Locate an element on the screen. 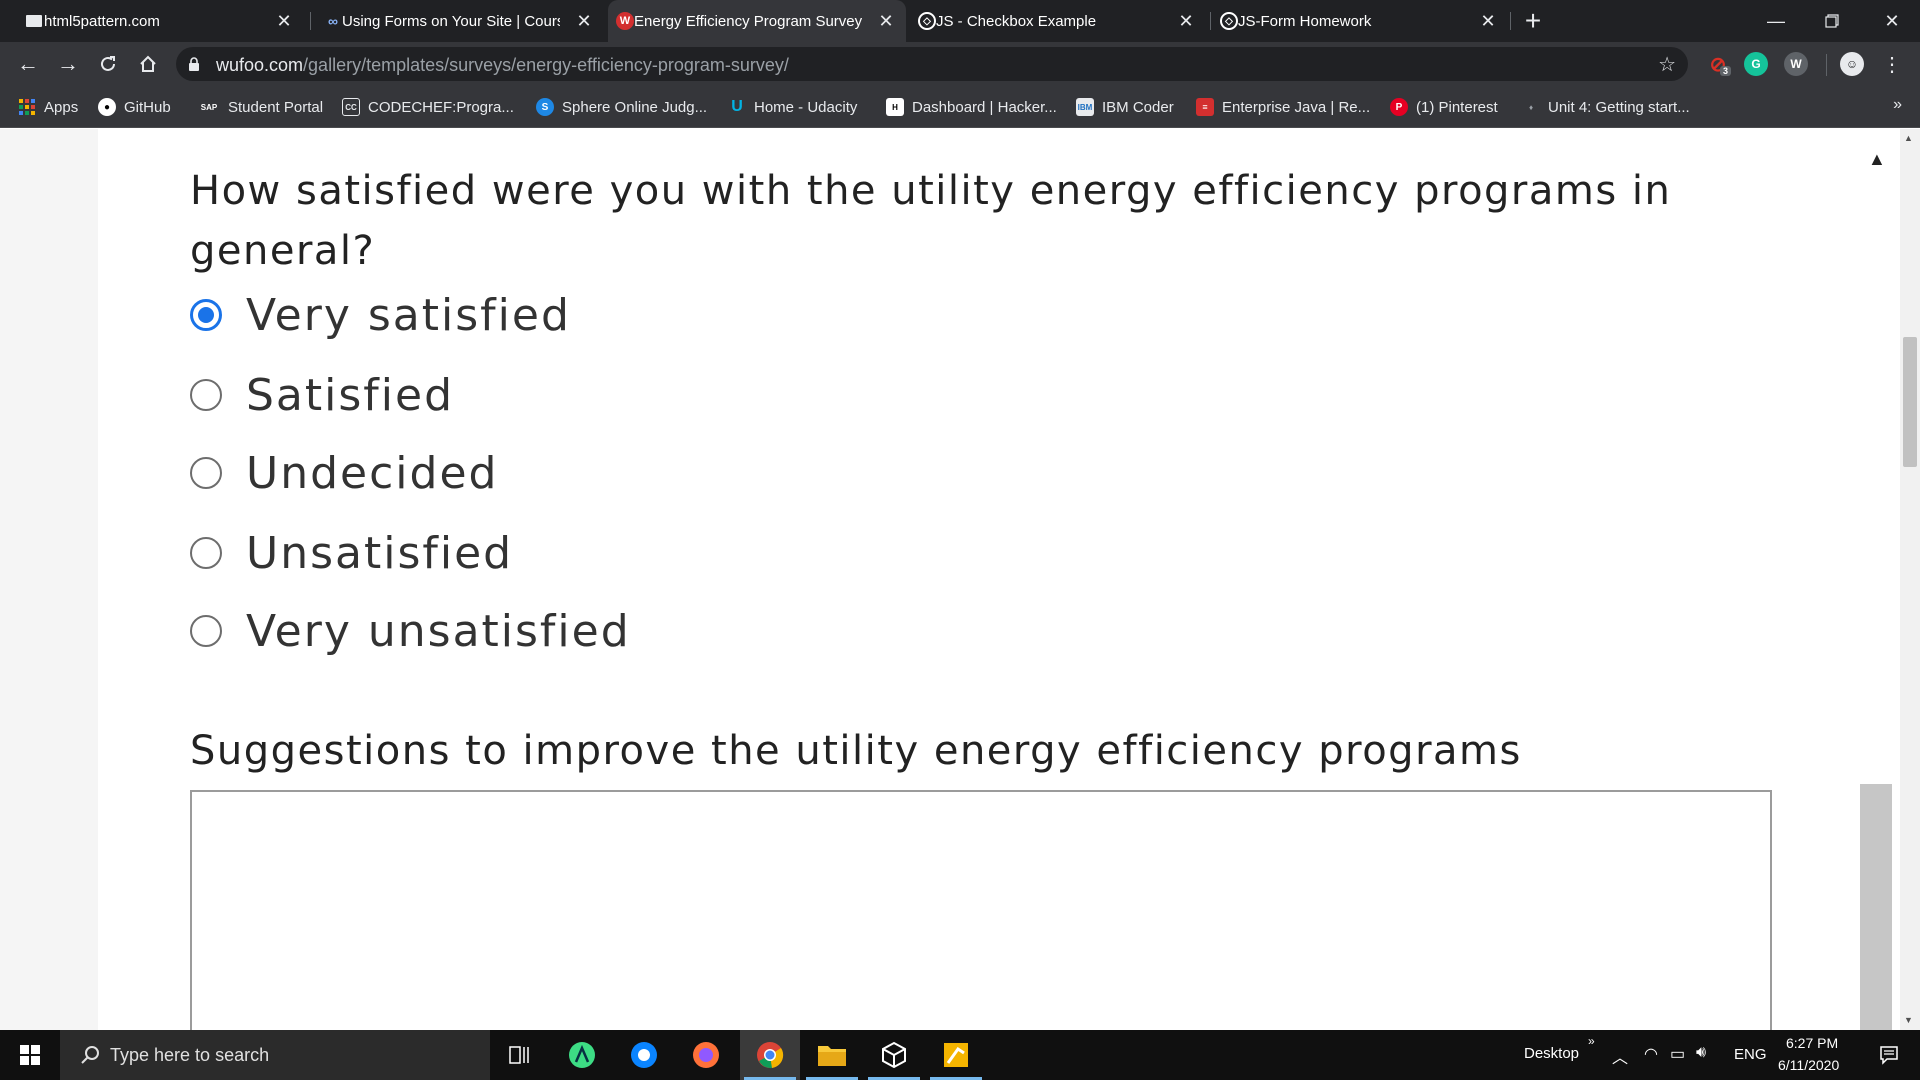  tab-form-homework: ◇ JS-Form Homework ✕ is located at coordinates (1360, 21).